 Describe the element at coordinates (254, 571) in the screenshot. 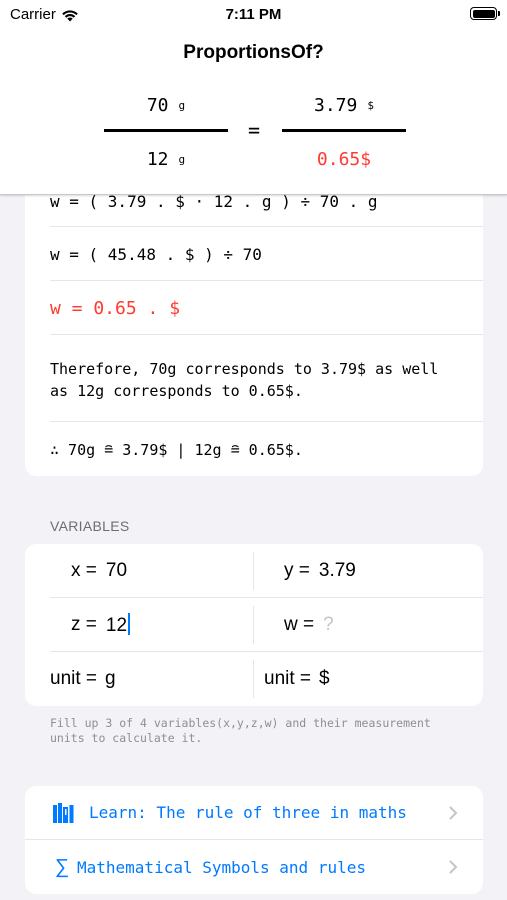

I see `variables-row: x = 70 y = 3.79` at that location.